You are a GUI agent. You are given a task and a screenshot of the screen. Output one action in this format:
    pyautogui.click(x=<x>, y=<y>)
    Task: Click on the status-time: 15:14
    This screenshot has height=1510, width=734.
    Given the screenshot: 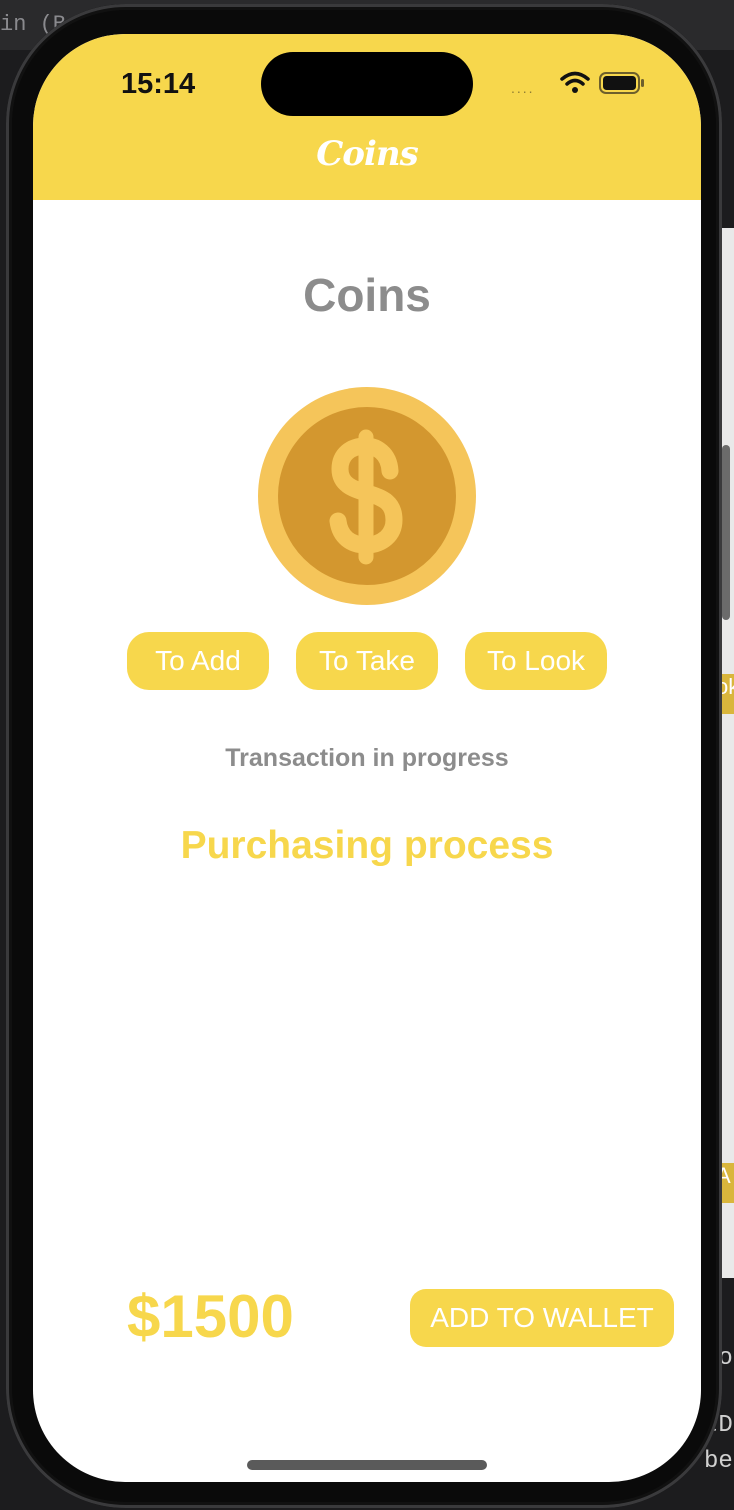 What is the action you would take?
    pyautogui.click(x=158, y=84)
    